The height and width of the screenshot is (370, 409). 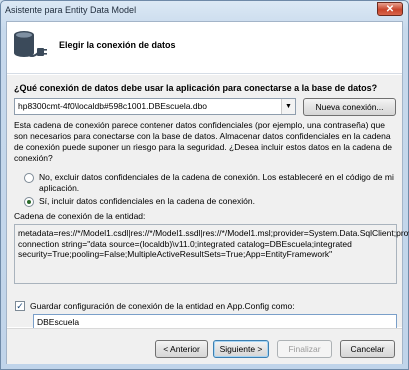 I want to click on title-bar: Asistente para Entity Data Model ✕, so click(x=204, y=11).